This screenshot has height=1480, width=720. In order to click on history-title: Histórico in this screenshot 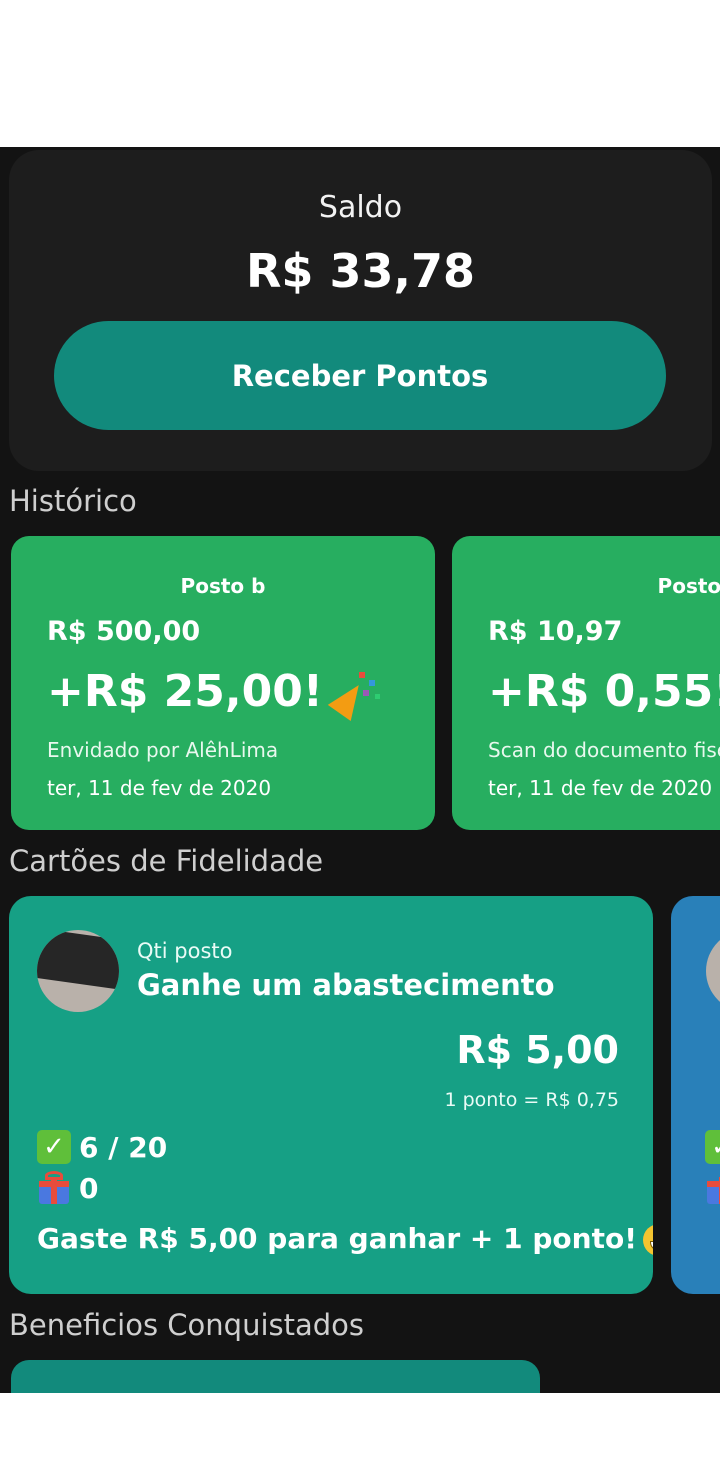, I will do `click(73, 501)`.